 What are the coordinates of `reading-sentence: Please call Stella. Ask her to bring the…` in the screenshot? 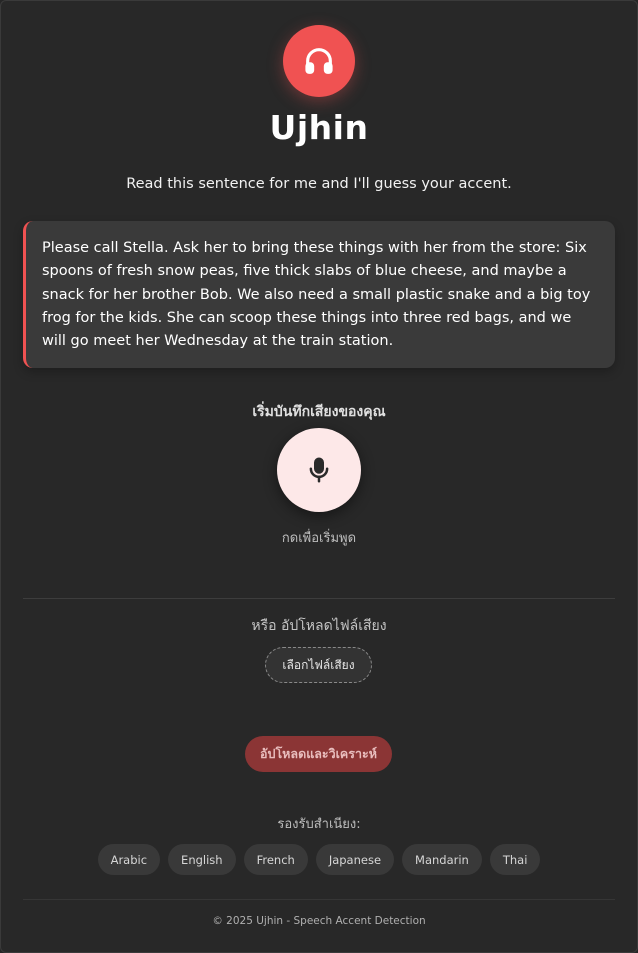 It's located at (316, 295).